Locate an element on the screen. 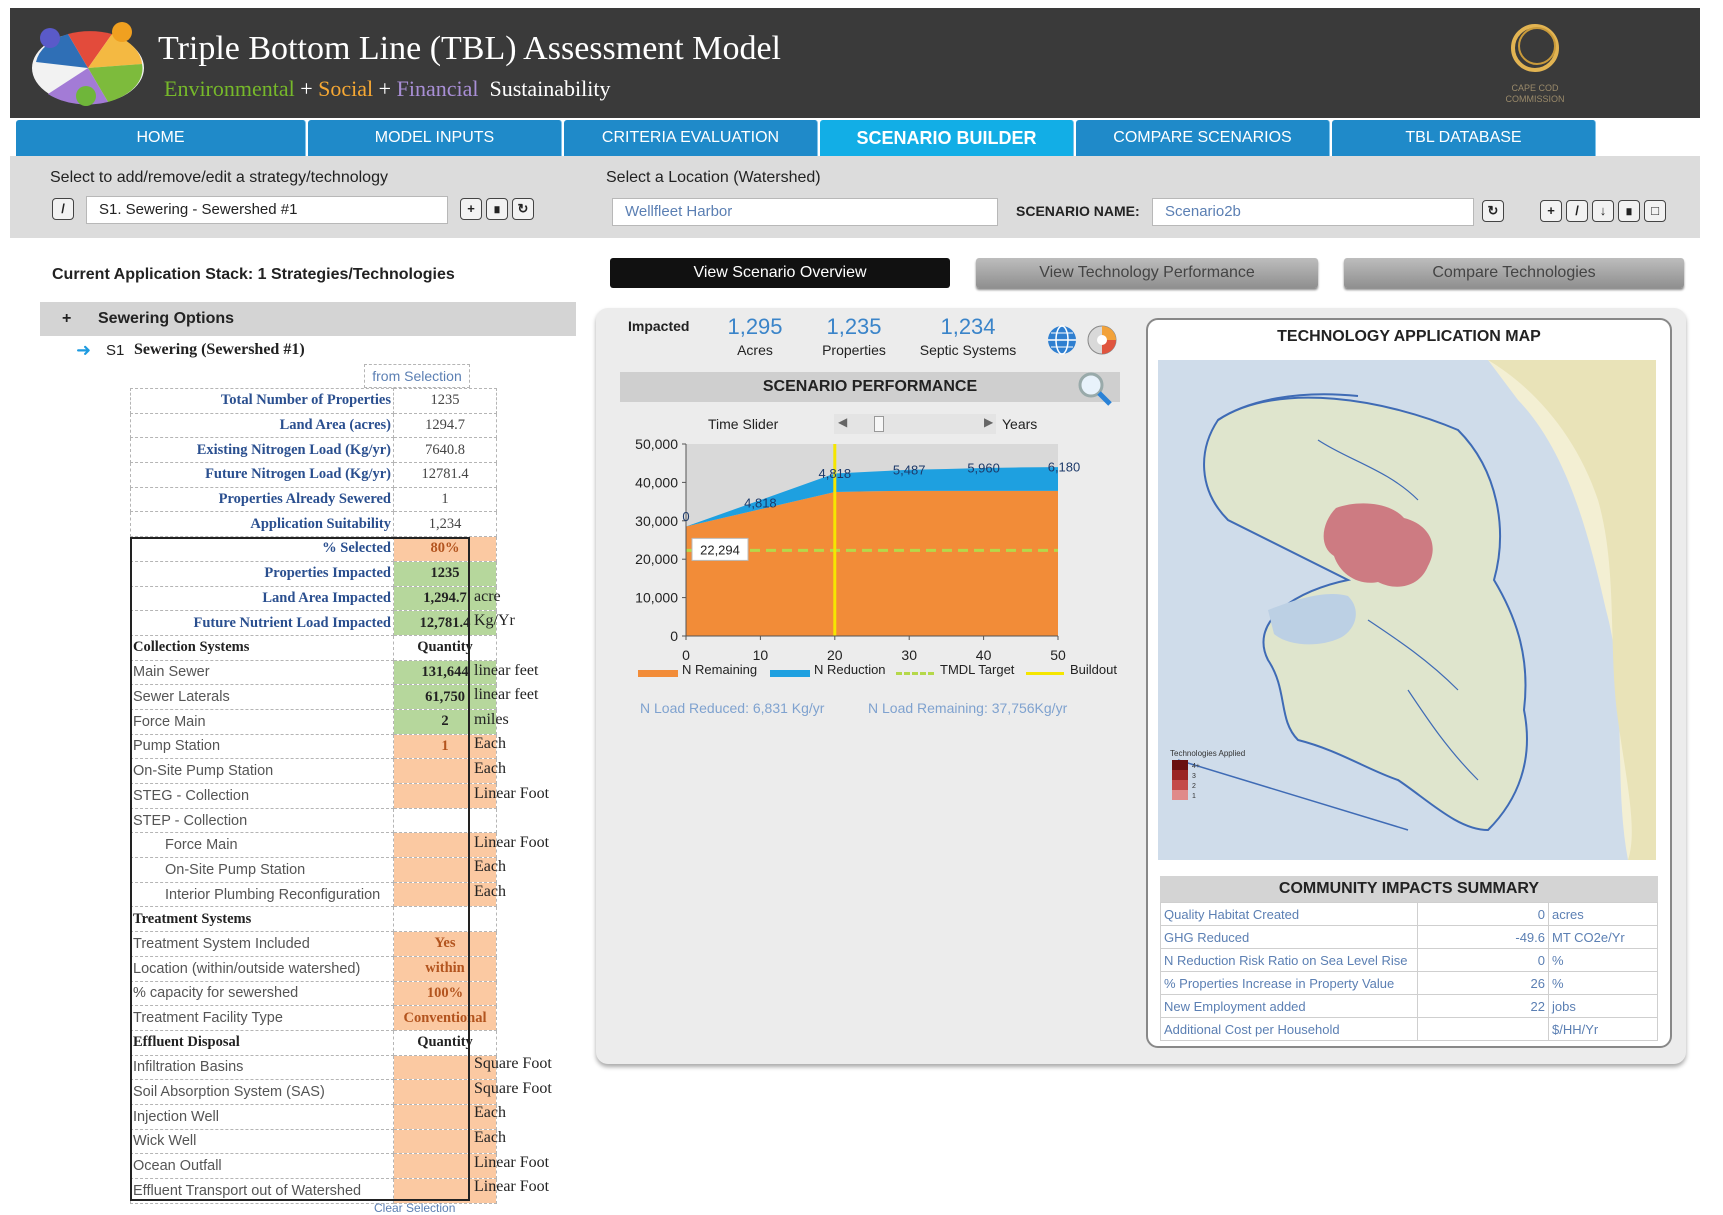 This screenshot has width=1723, height=1215. compare-technologies-button: Compare Technologies is located at coordinates (1514, 273).